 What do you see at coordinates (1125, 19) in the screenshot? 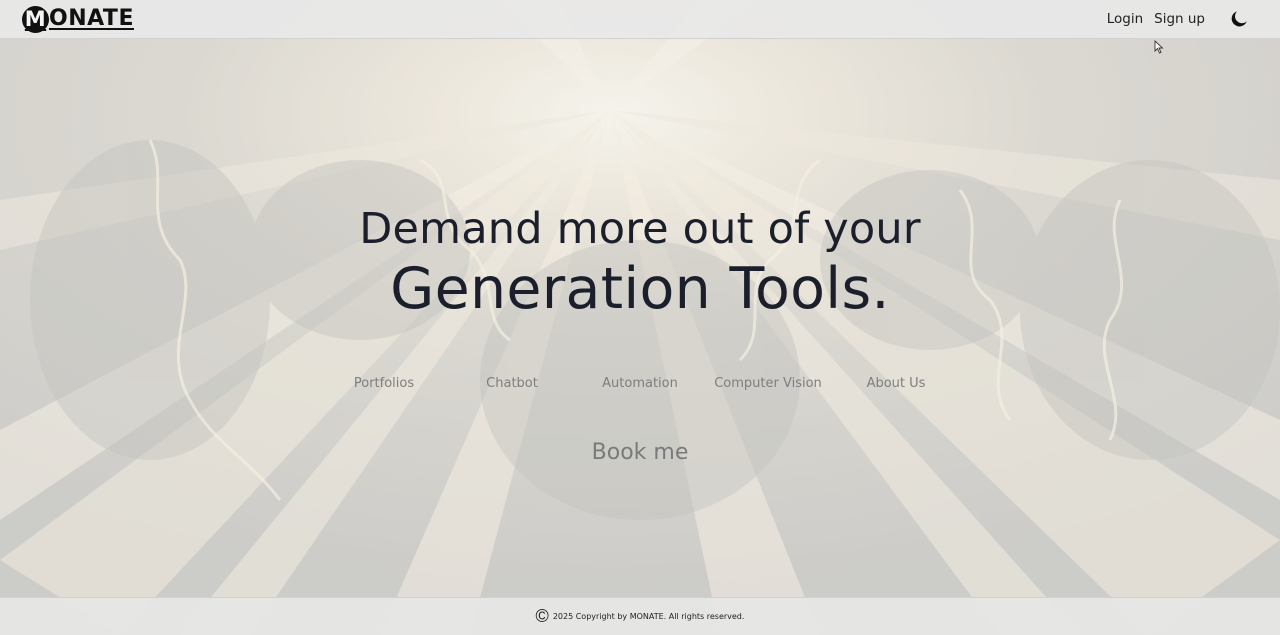
I see `login-link: Login` at bounding box center [1125, 19].